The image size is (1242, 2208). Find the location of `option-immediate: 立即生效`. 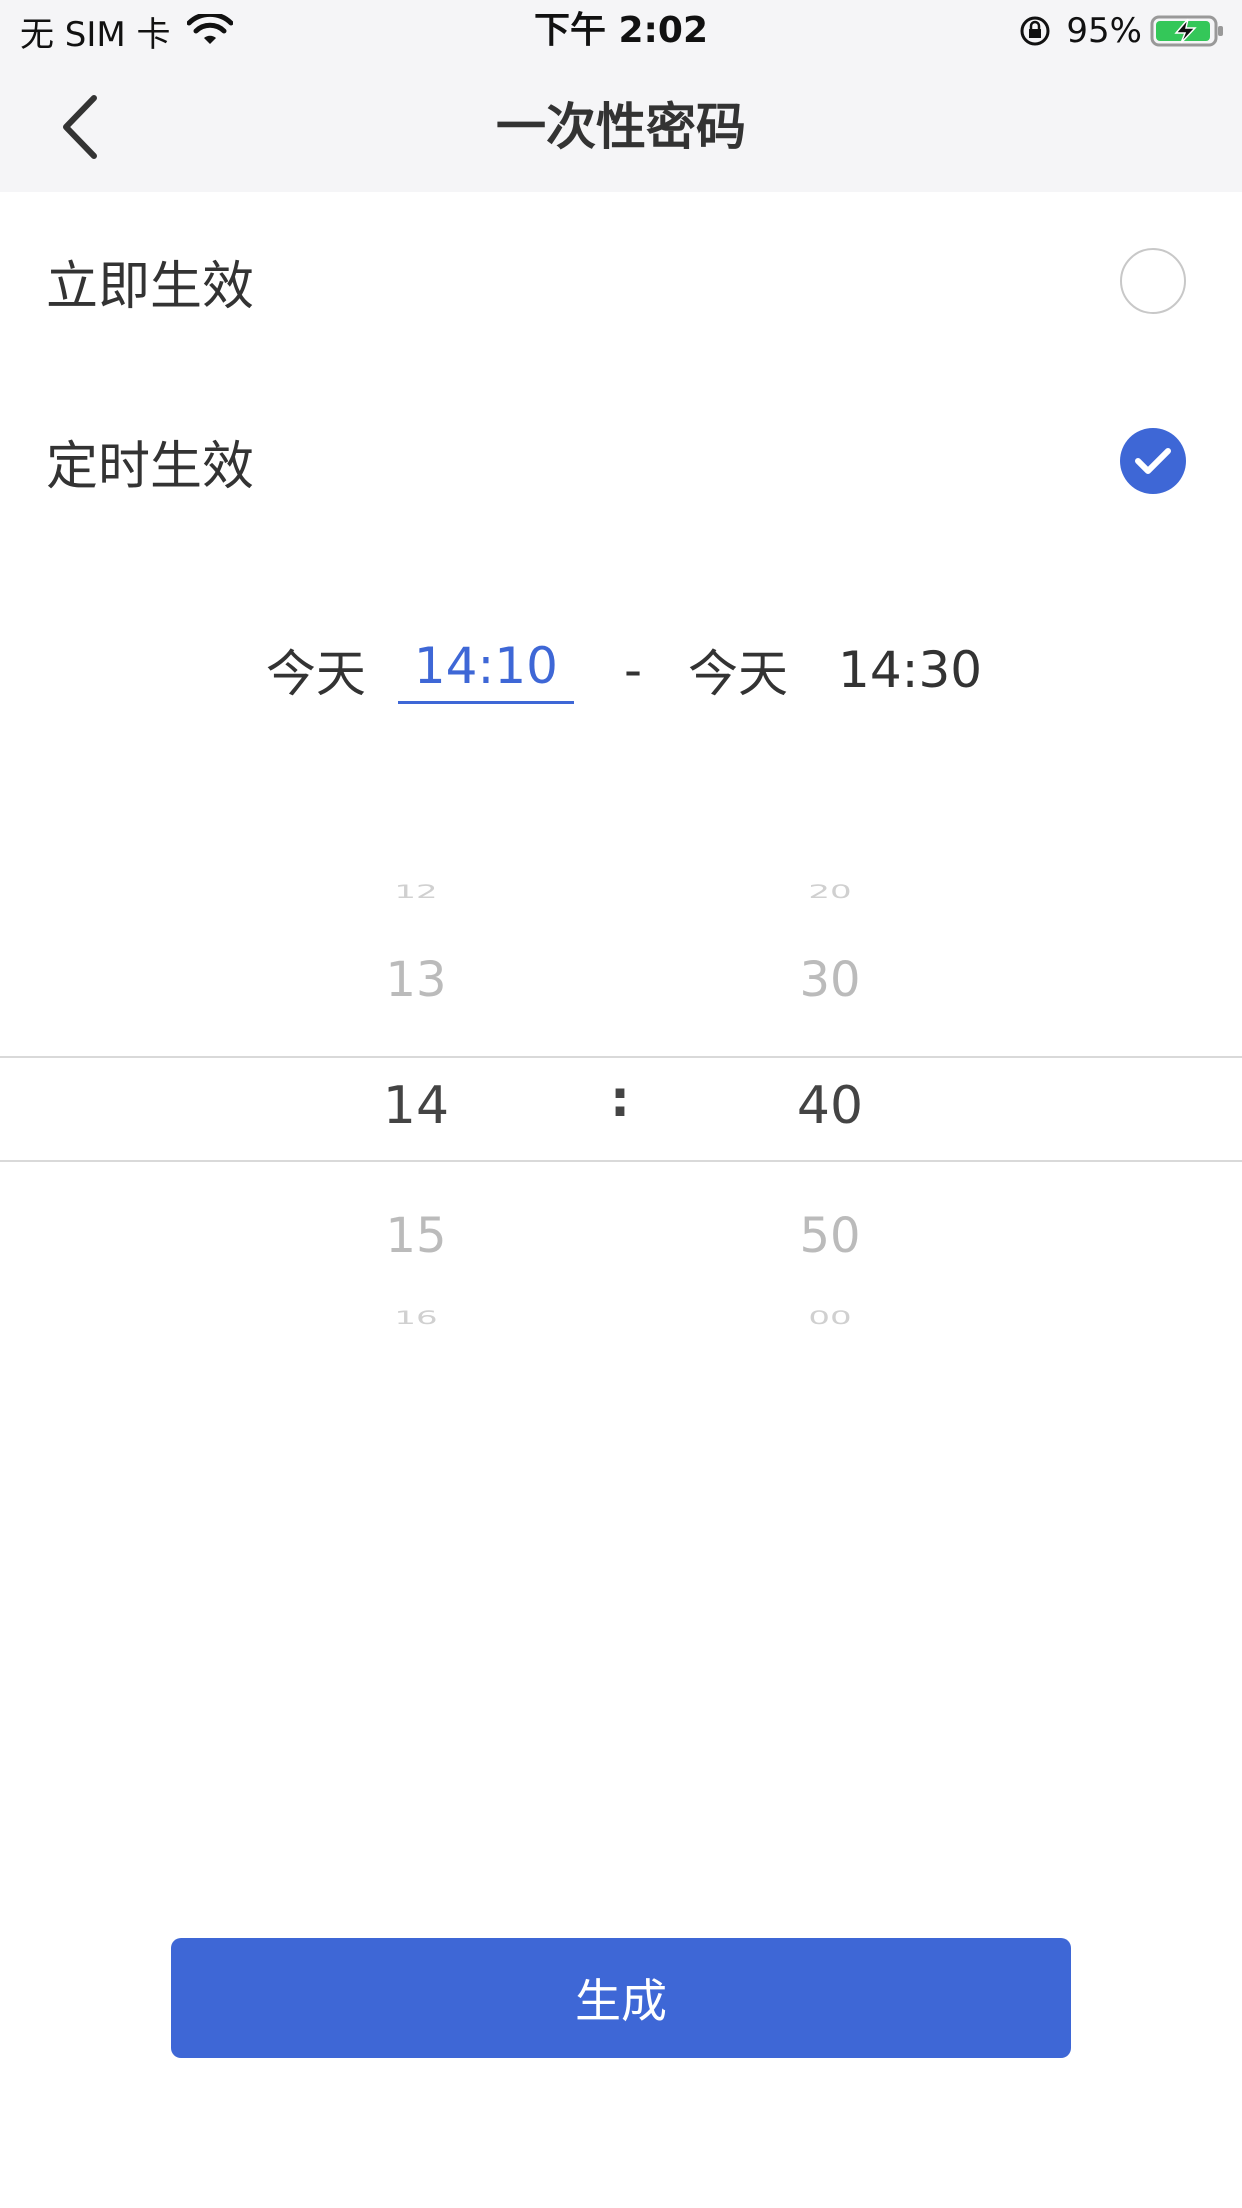

option-immediate: 立即生效 is located at coordinates (621, 281).